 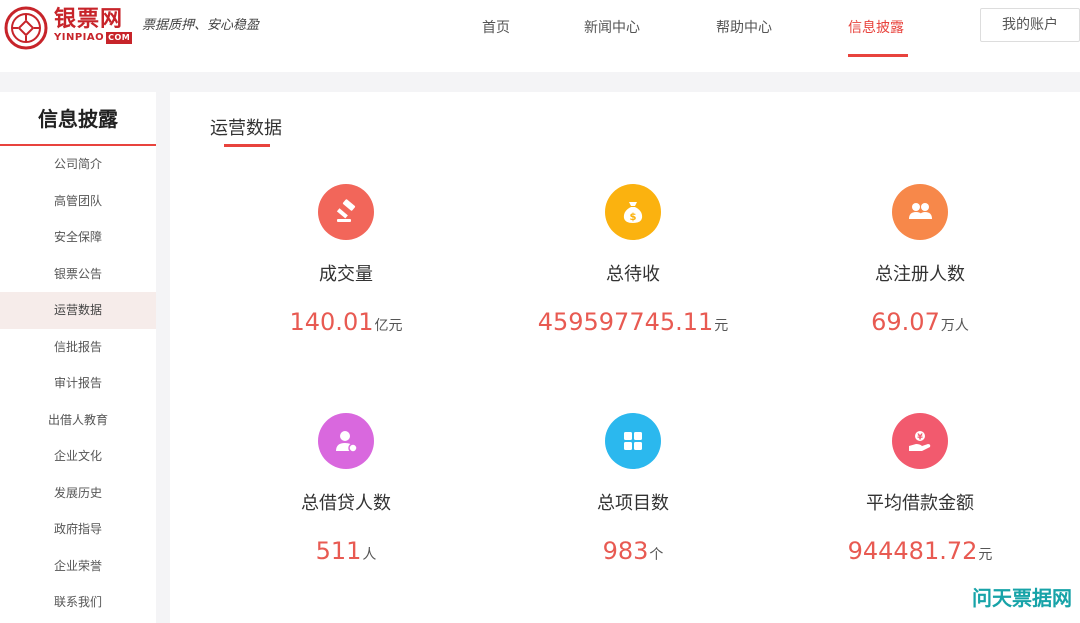 What do you see at coordinates (119, 38) in the screenshot?
I see `brand-com: COM` at bounding box center [119, 38].